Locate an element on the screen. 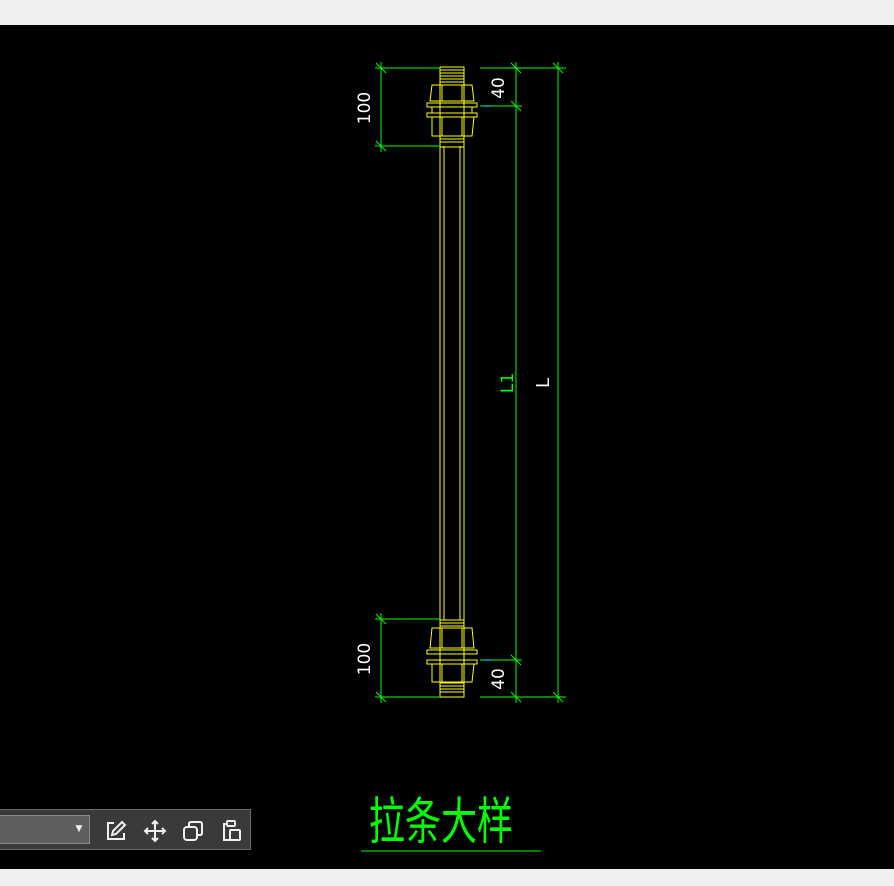 This screenshot has width=894, height=886. bottom-bar is located at coordinates (447, 877).